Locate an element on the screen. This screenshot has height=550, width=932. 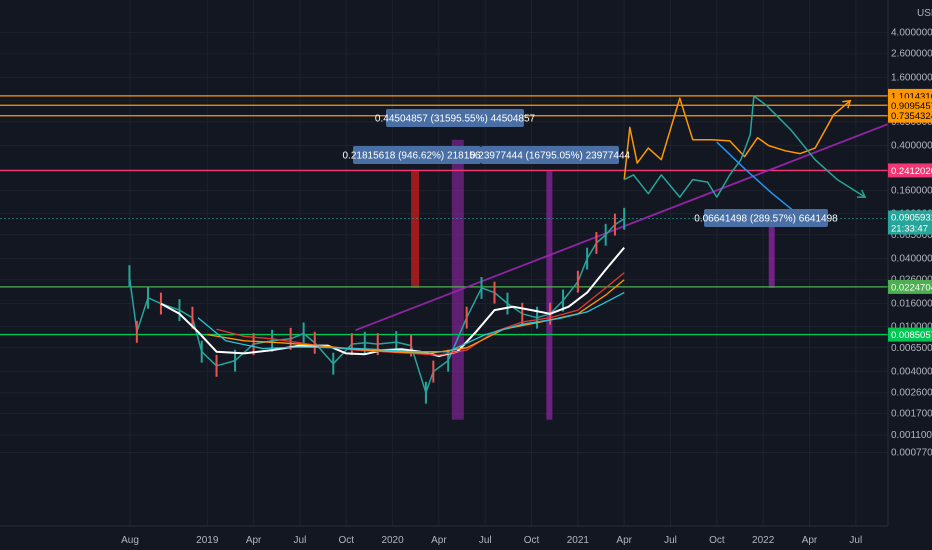
price-tick-label: 0.16000000 is located at coordinates (911, 191).